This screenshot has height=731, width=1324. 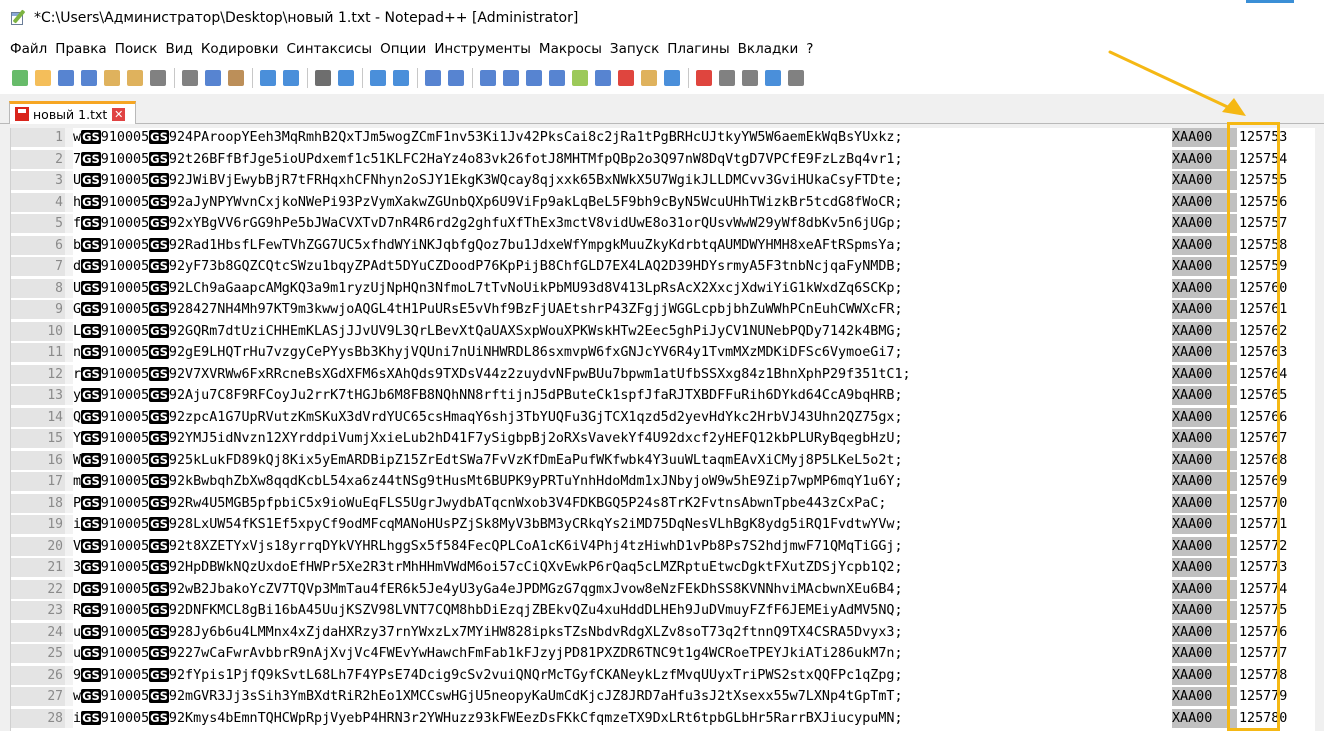 What do you see at coordinates (190, 78) in the screenshot?
I see `cut-button` at bounding box center [190, 78].